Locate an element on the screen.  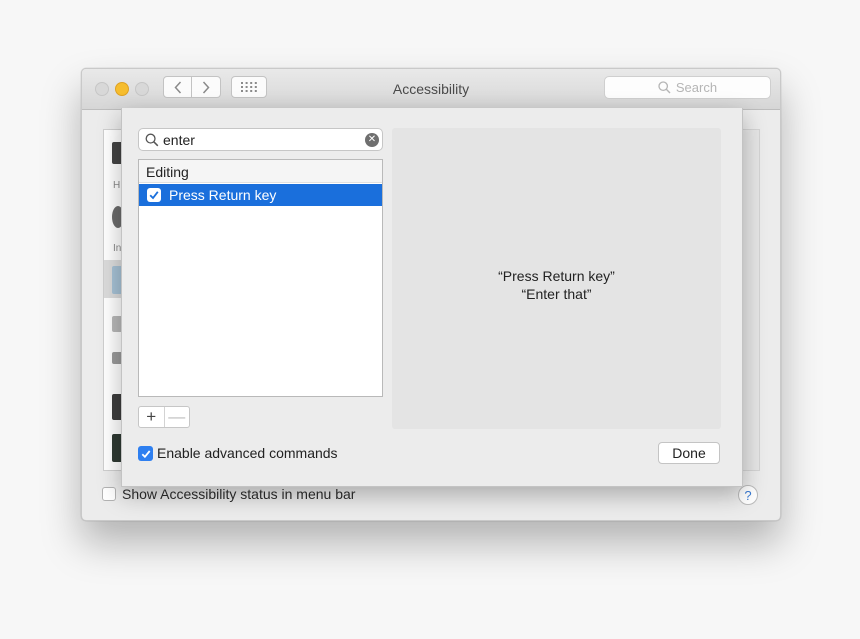
add-remove-control: + — is located at coordinates (164, 417).